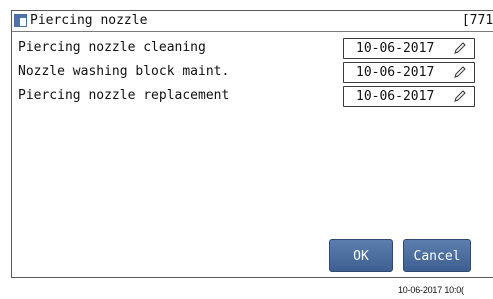 The height and width of the screenshot is (299, 493). Describe the element at coordinates (252, 21) in the screenshot. I see `title-bar: Piercing nozzle [7710` at that location.